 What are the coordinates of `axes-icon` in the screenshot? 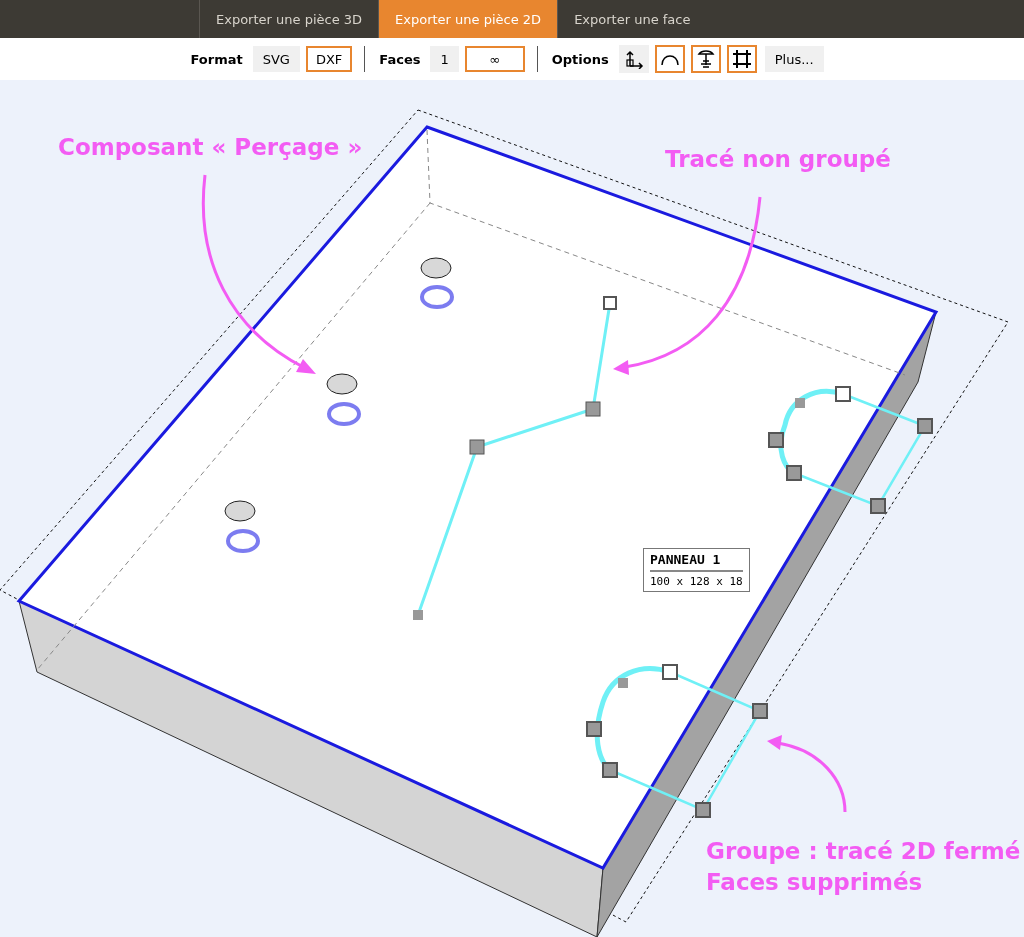 It's located at (633, 59).